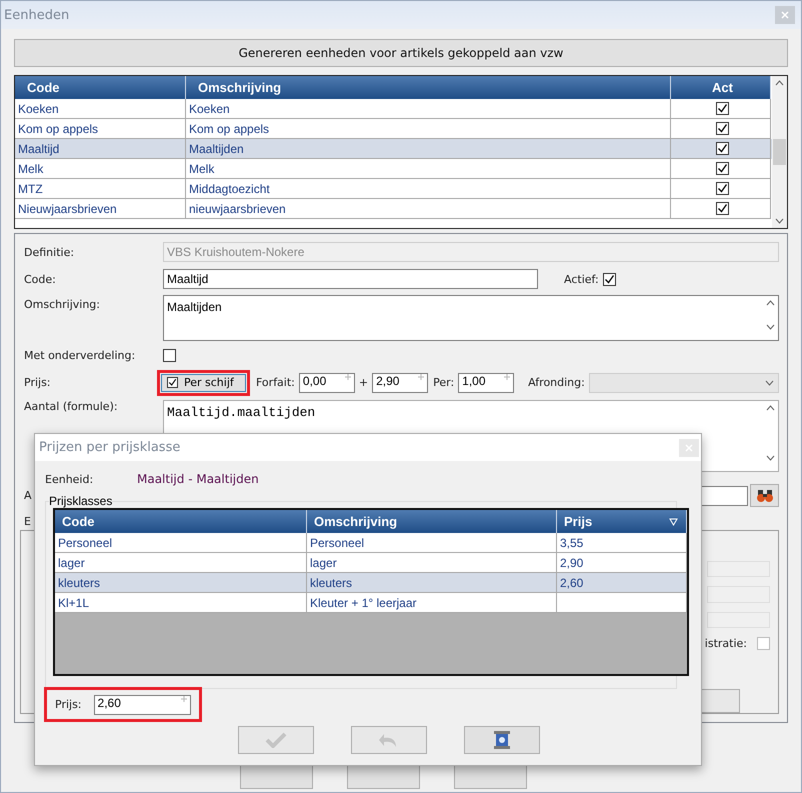 Image resolution: width=802 pixels, height=793 pixels. Describe the element at coordinates (363, 382) in the screenshot. I see `plus-sign: +` at that location.